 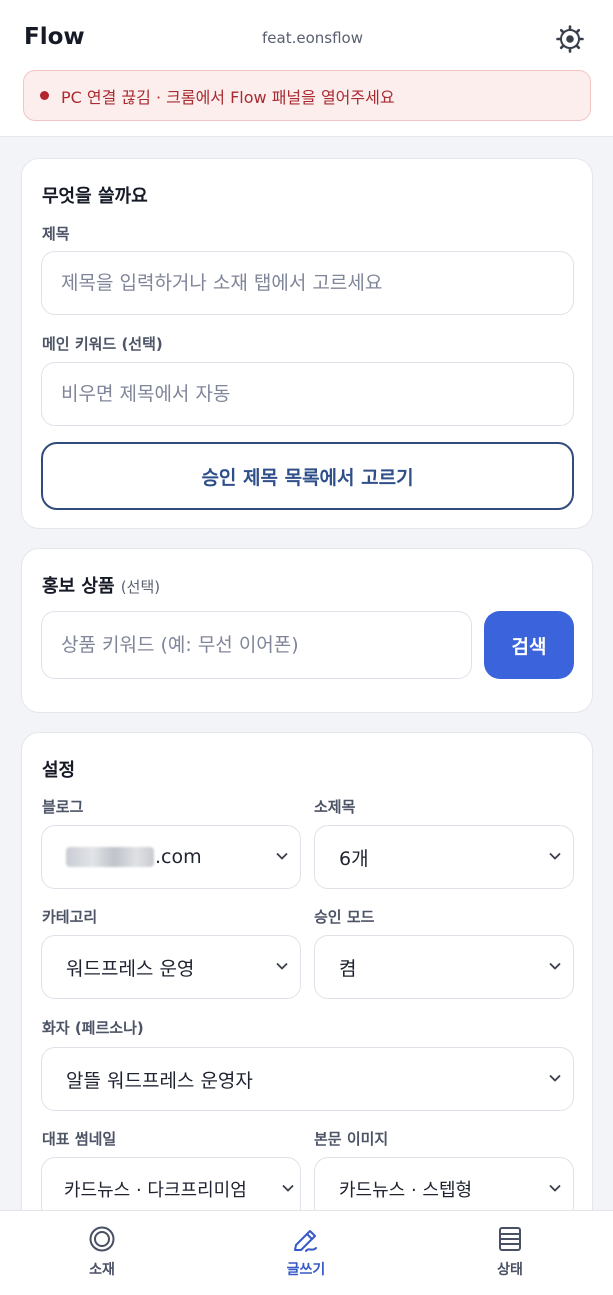 What do you see at coordinates (110, 857) in the screenshot?
I see `redacted-text` at bounding box center [110, 857].